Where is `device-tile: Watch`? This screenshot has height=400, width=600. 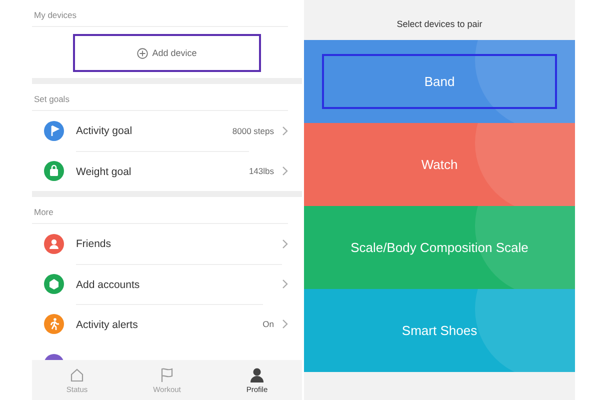 device-tile: Watch is located at coordinates (439, 164).